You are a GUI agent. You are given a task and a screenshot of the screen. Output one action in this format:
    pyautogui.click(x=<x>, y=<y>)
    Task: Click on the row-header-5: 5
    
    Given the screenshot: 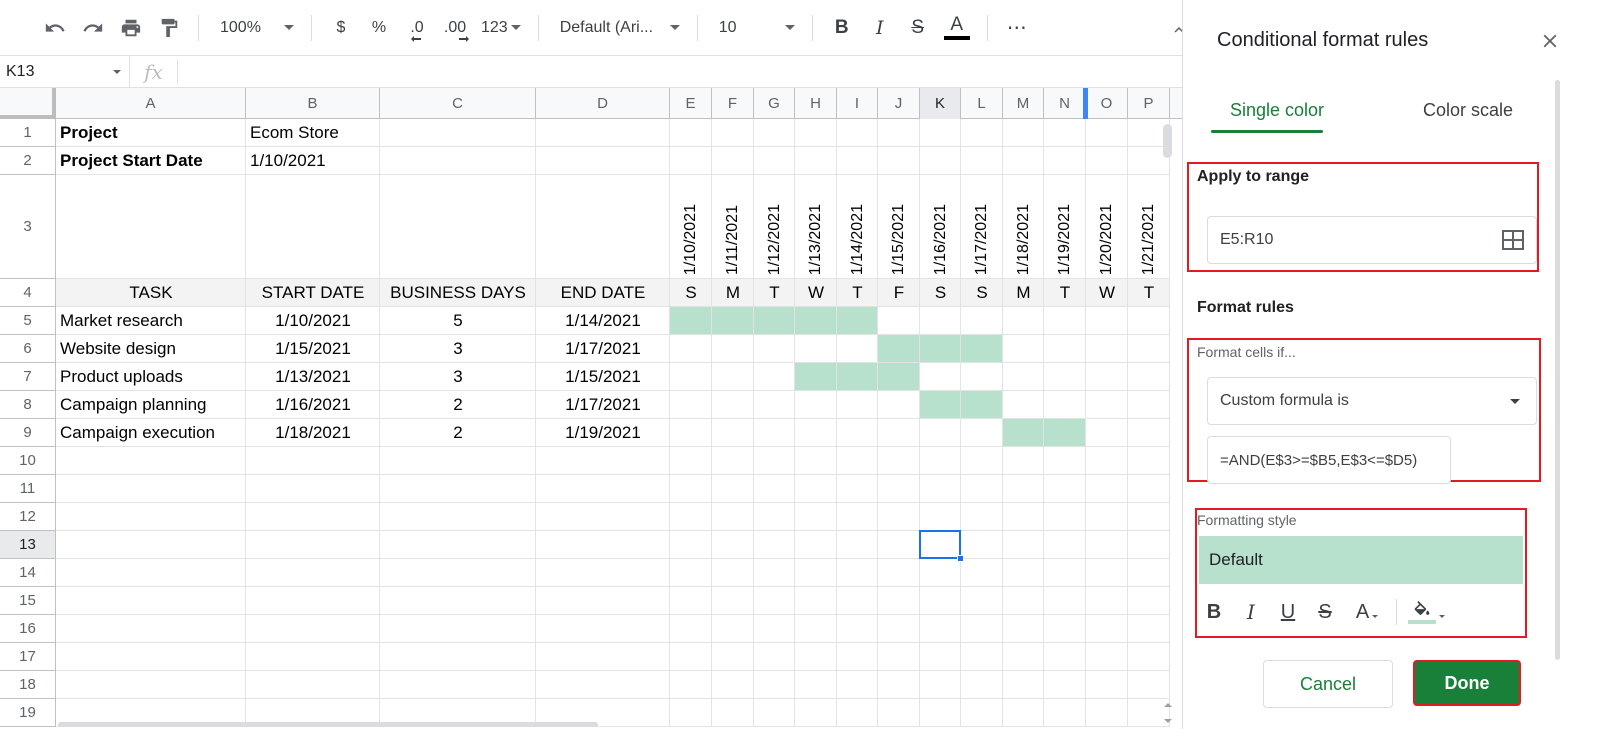 What is the action you would take?
    pyautogui.click(x=28, y=321)
    